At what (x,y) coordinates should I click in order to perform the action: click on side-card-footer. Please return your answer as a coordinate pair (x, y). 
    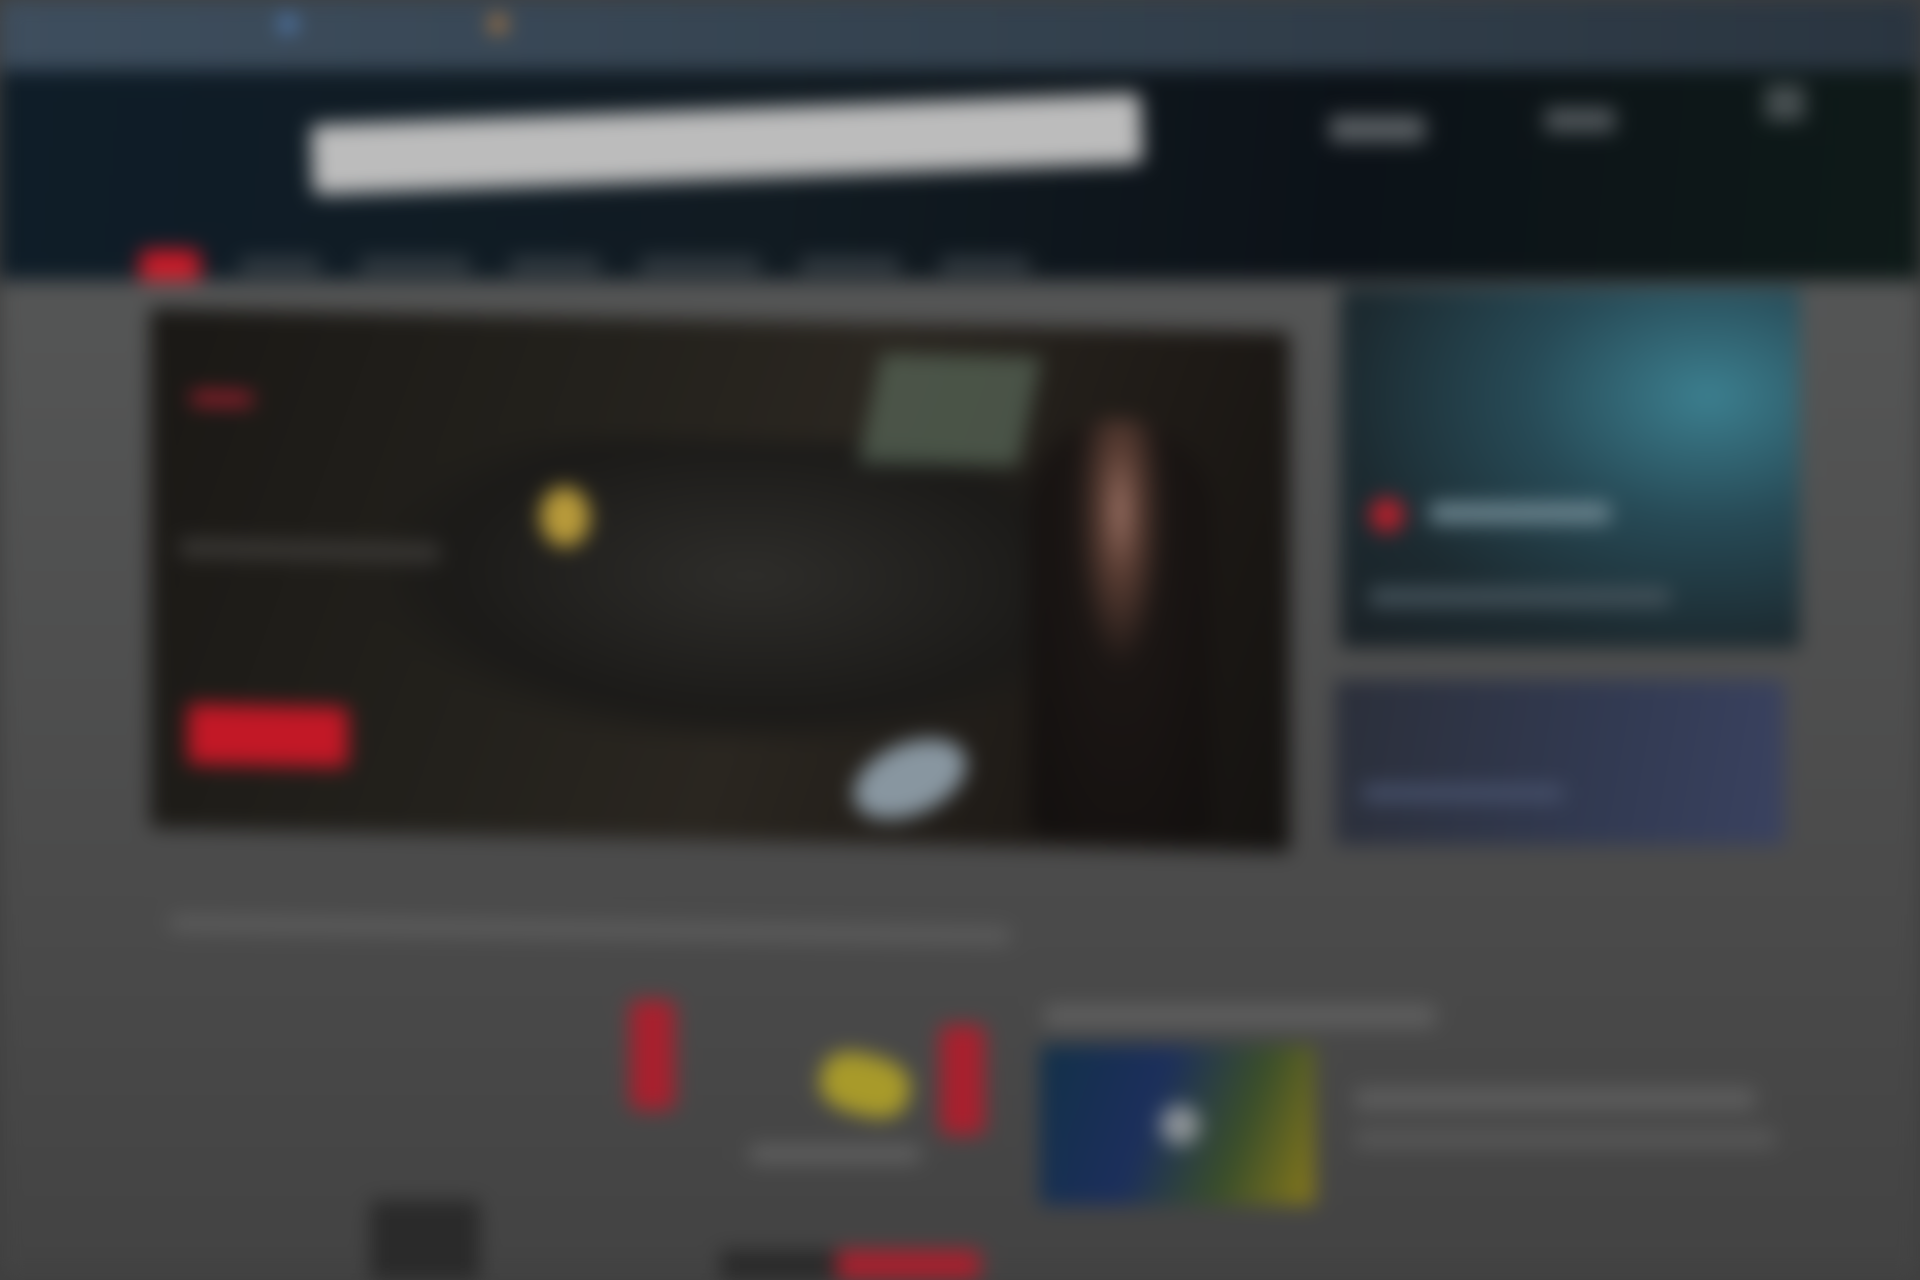
    Looking at the image, I should click on (1520, 597).